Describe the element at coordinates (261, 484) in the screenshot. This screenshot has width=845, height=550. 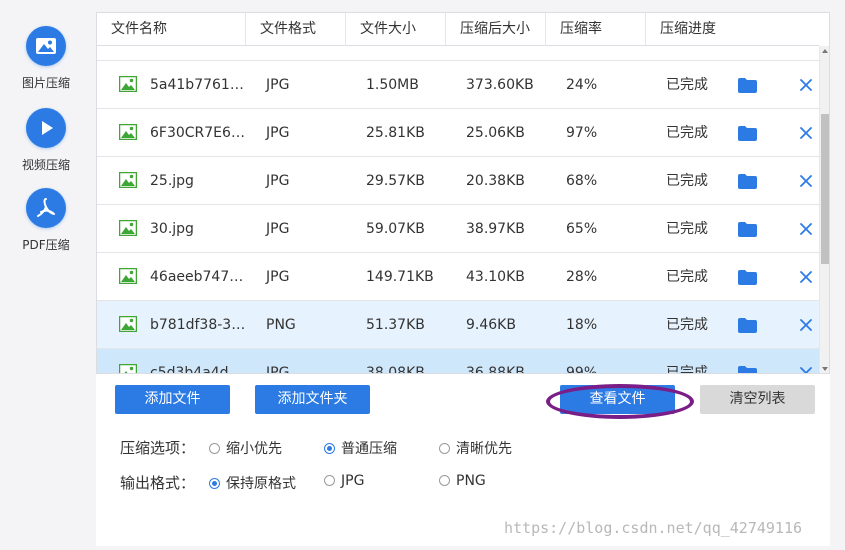
I see `radio-label: 保持原格式` at that location.